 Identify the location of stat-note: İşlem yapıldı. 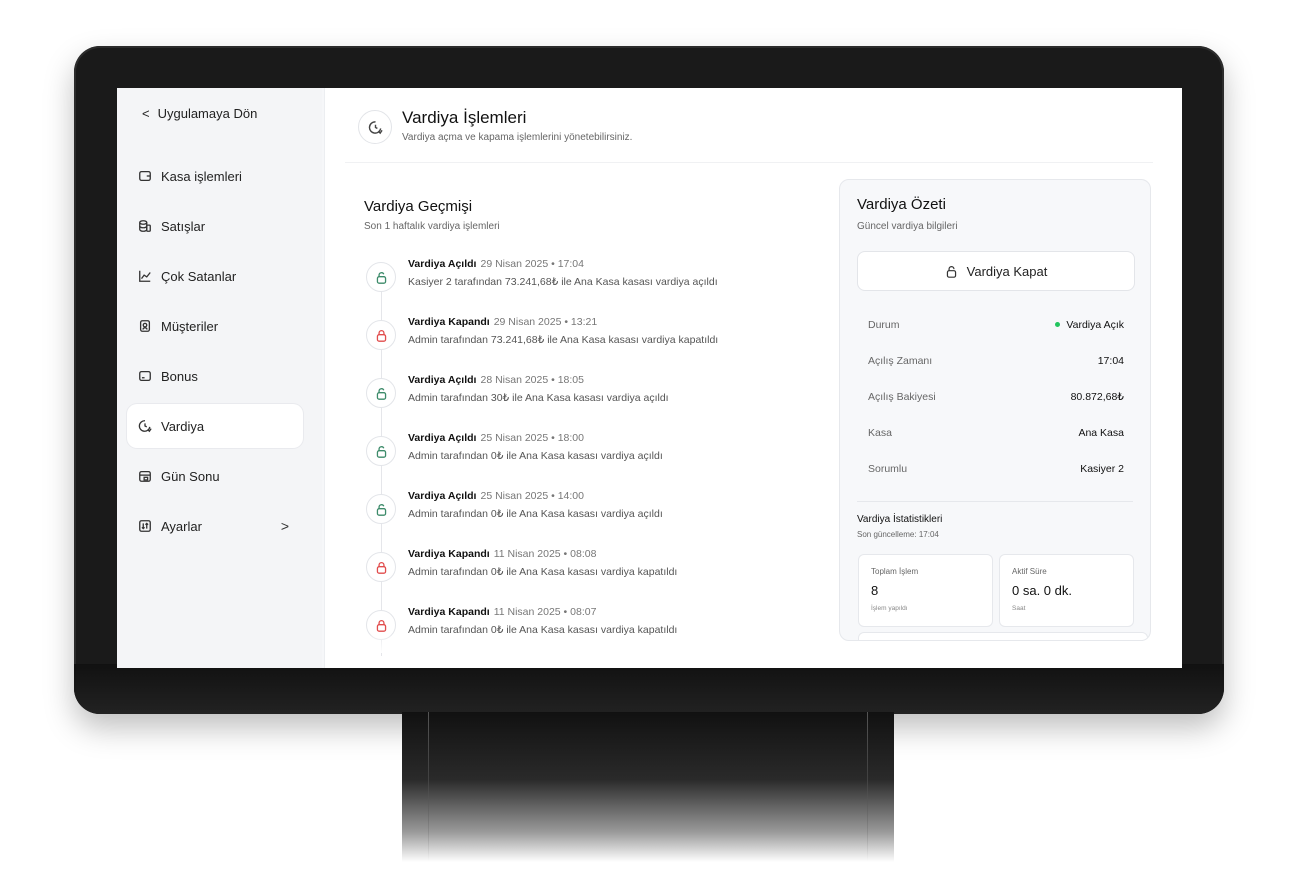
(889, 608).